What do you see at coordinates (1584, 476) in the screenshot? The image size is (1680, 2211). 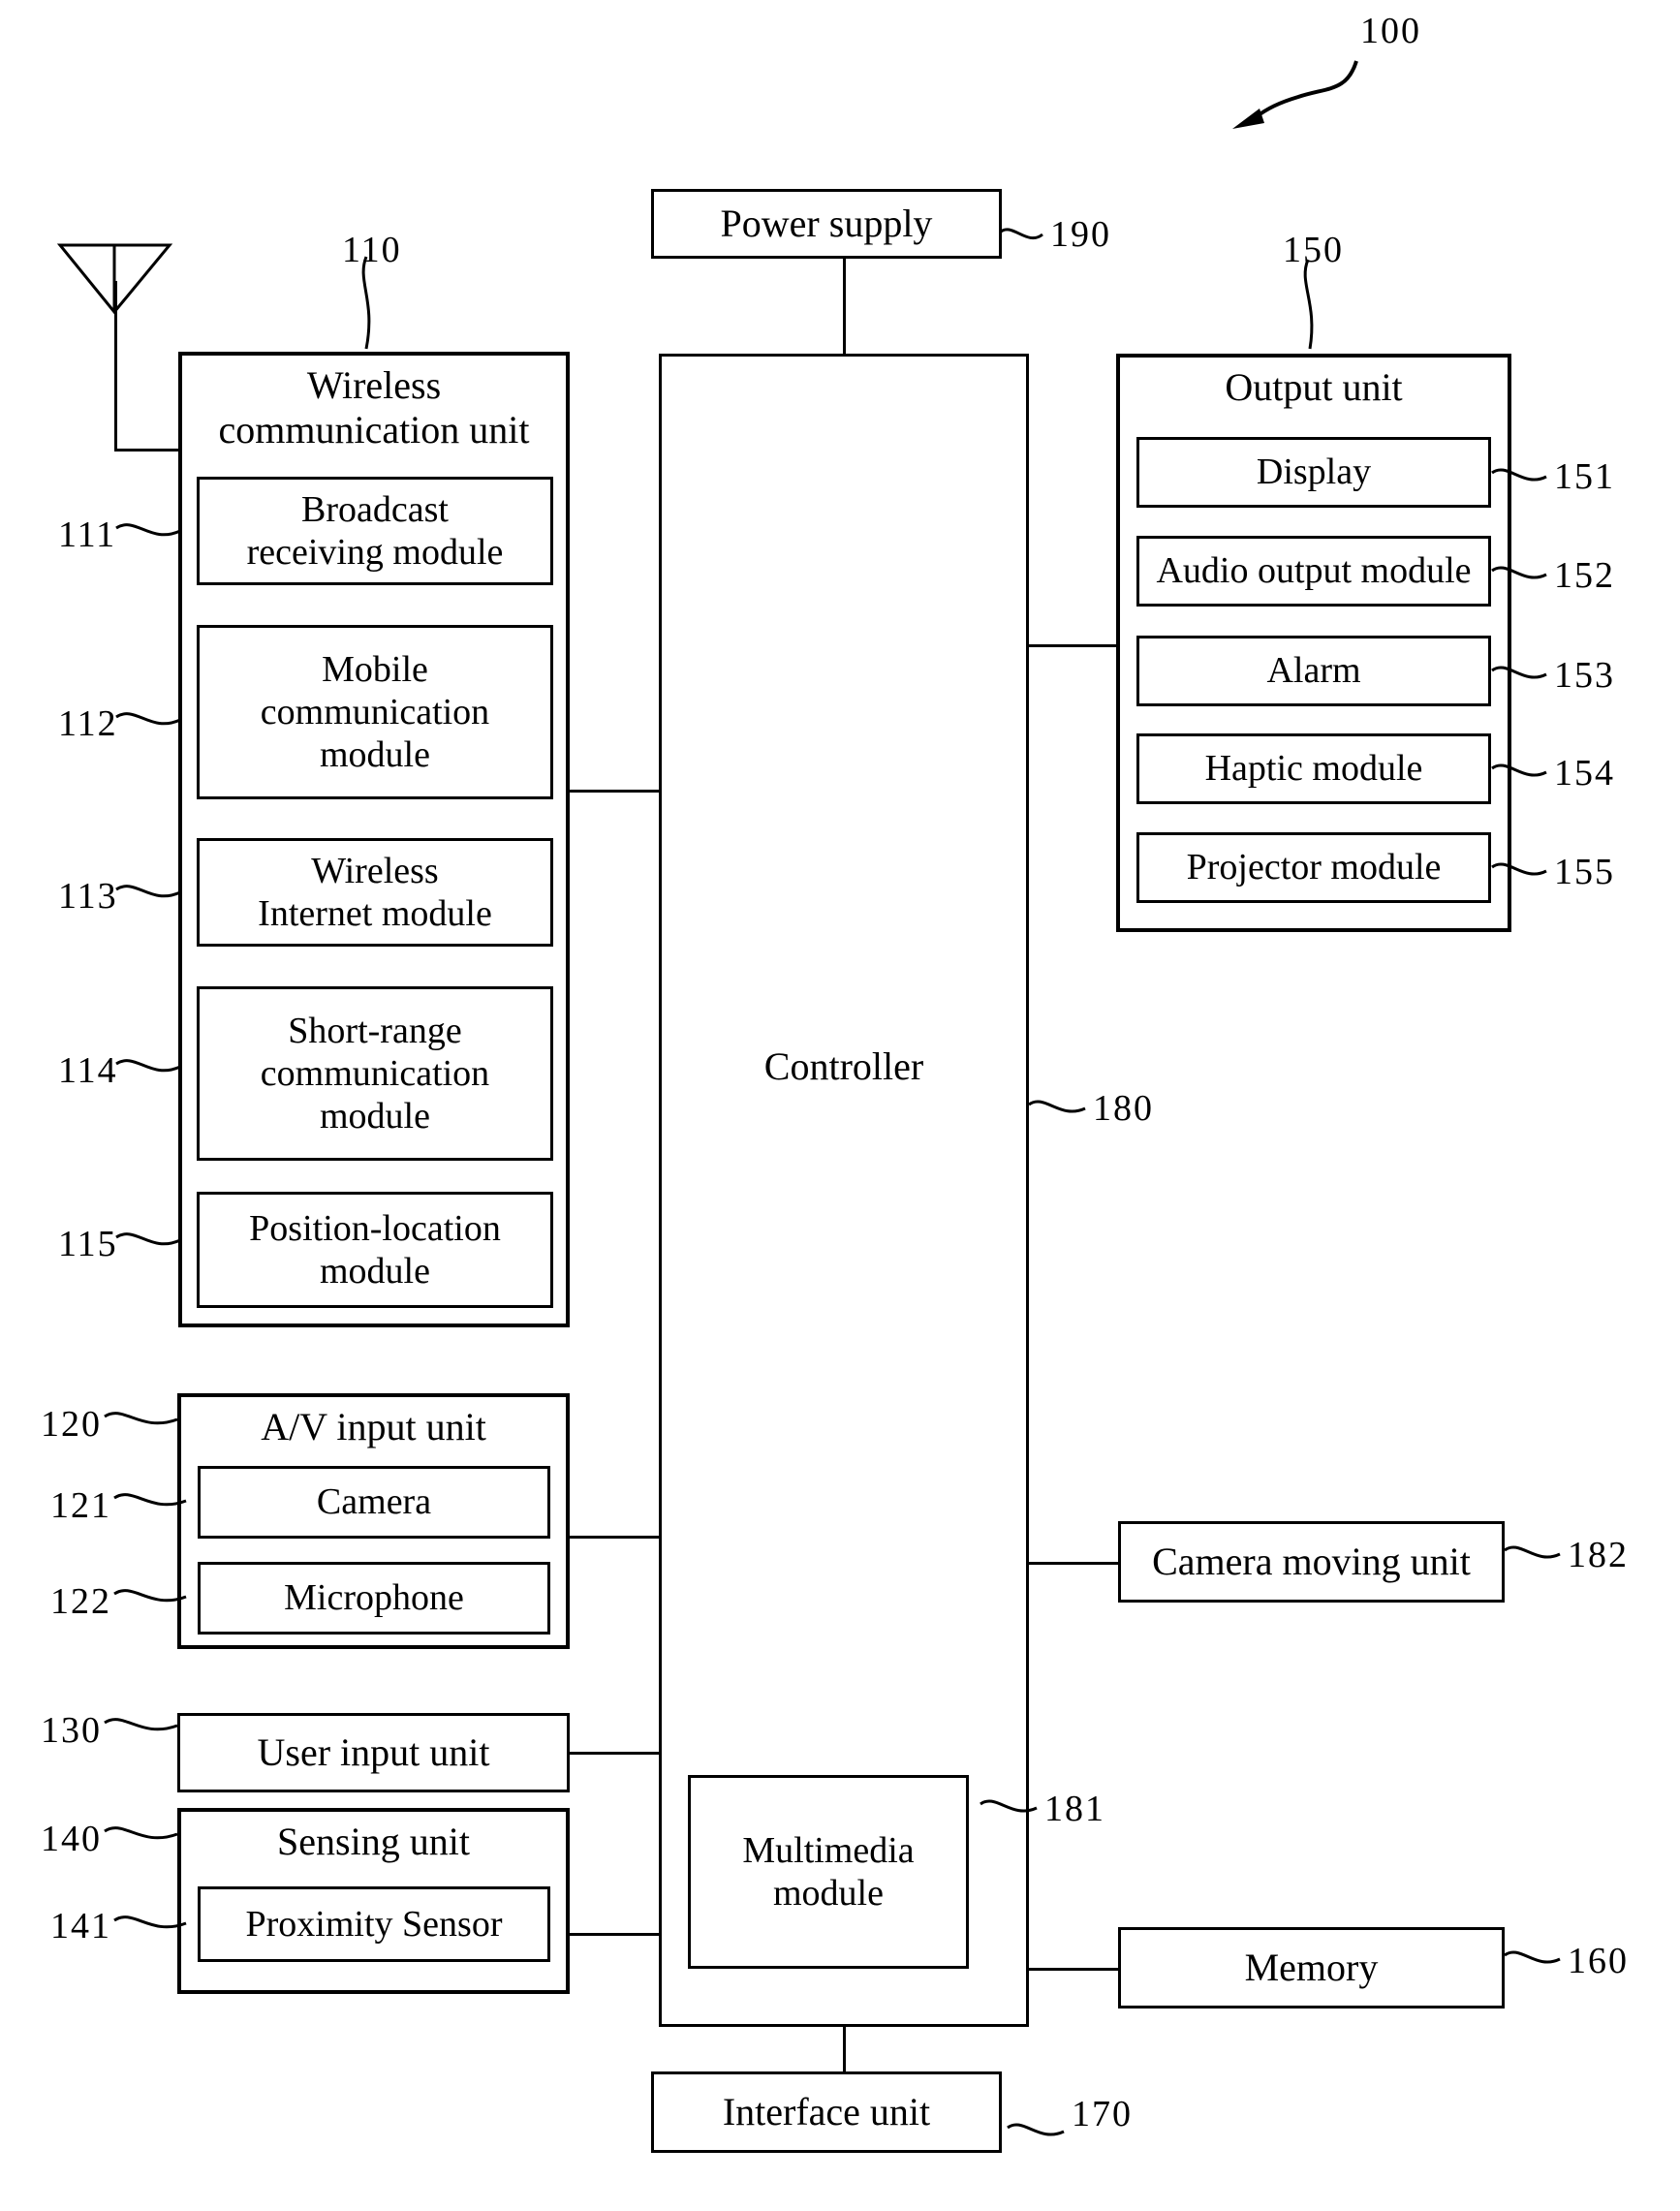 I see `ref-display-151: 151` at bounding box center [1584, 476].